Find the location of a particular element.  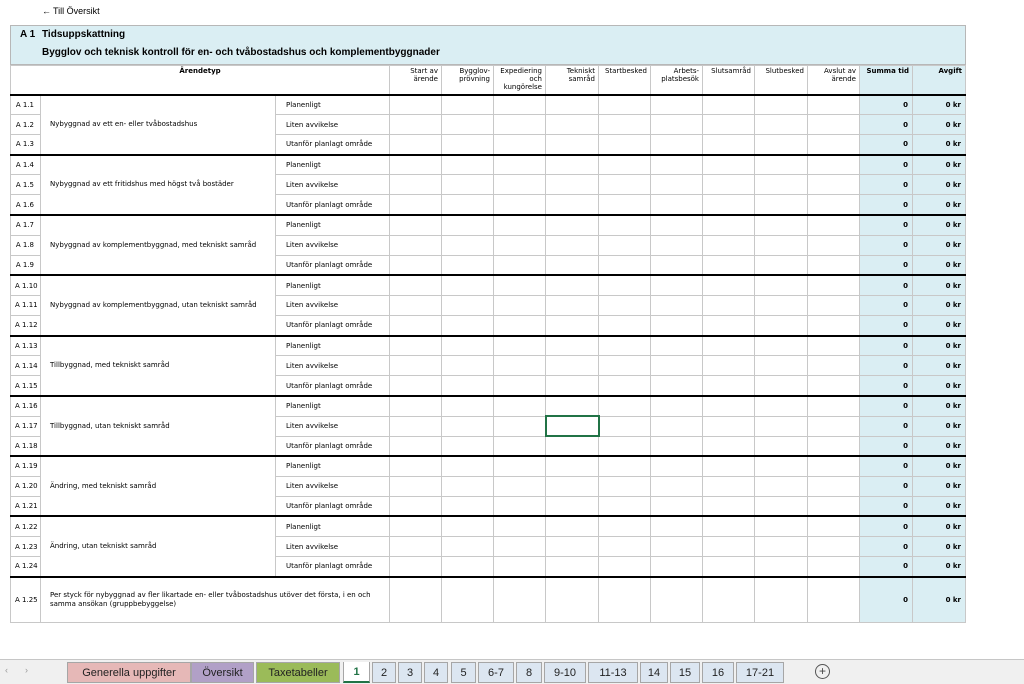

sheet-tab: 9-10 is located at coordinates (565, 672).